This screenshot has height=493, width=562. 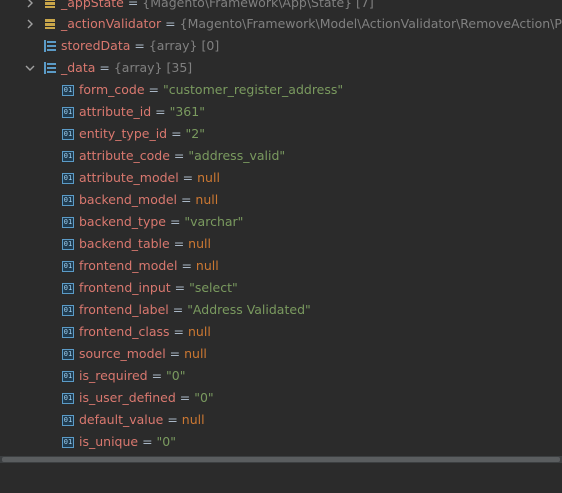 What do you see at coordinates (281, 68) in the screenshot?
I see `tree-row-data: _data = {array} [35]` at bounding box center [281, 68].